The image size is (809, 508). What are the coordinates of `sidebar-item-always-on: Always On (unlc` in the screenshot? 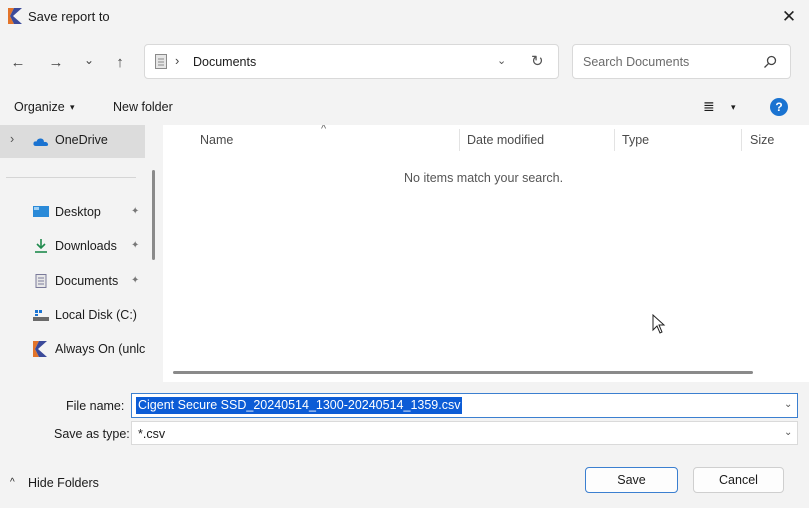 It's located at (80, 349).